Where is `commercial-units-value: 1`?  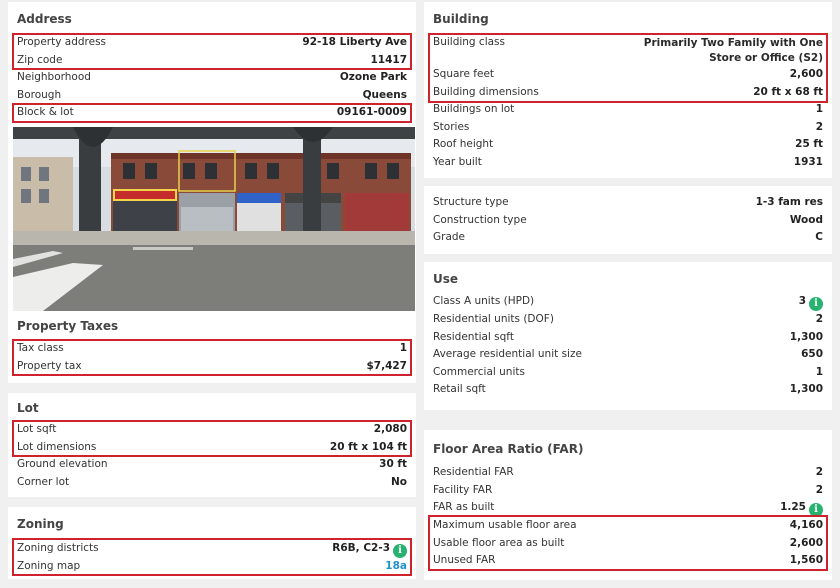 commercial-units-value: 1 is located at coordinates (819, 371).